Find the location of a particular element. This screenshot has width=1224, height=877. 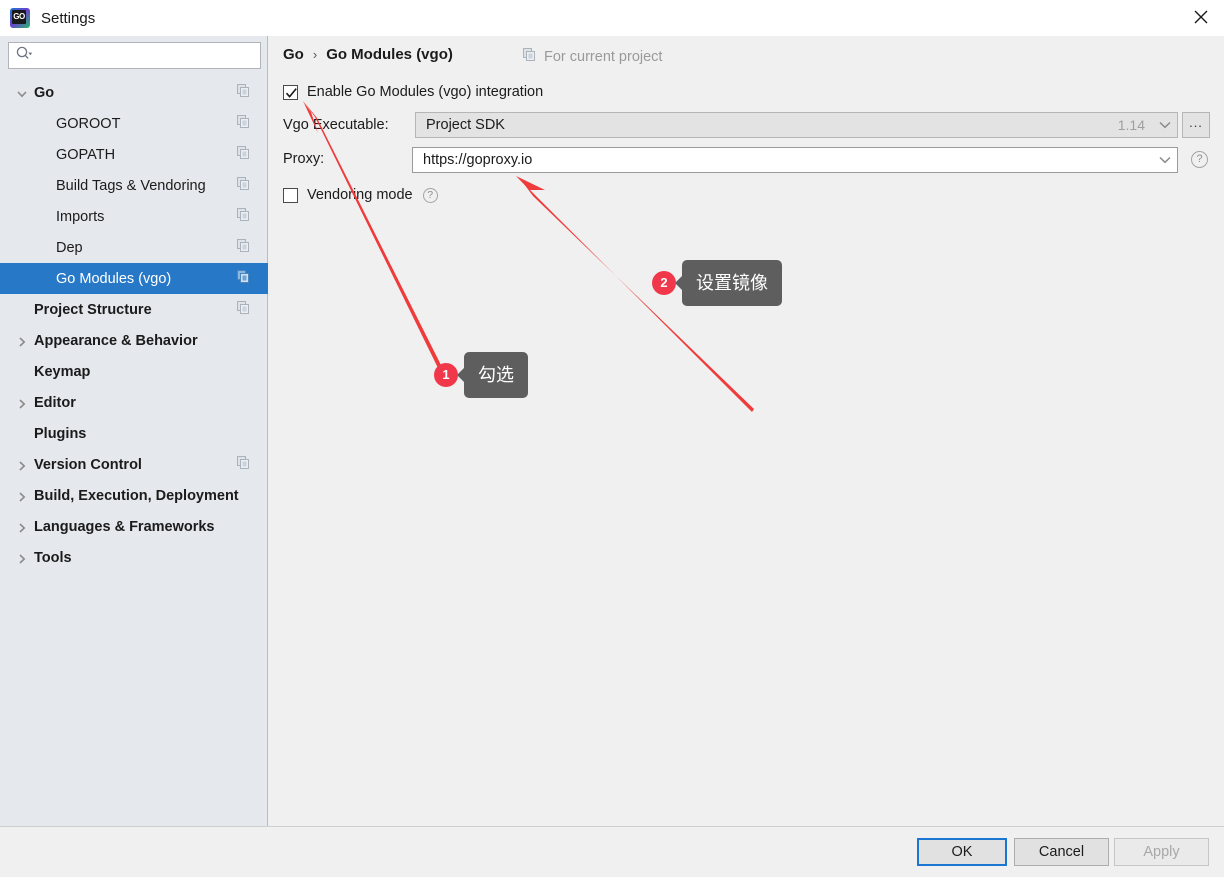

sidebar-item-label: Languages & Frameworks is located at coordinates (124, 526).